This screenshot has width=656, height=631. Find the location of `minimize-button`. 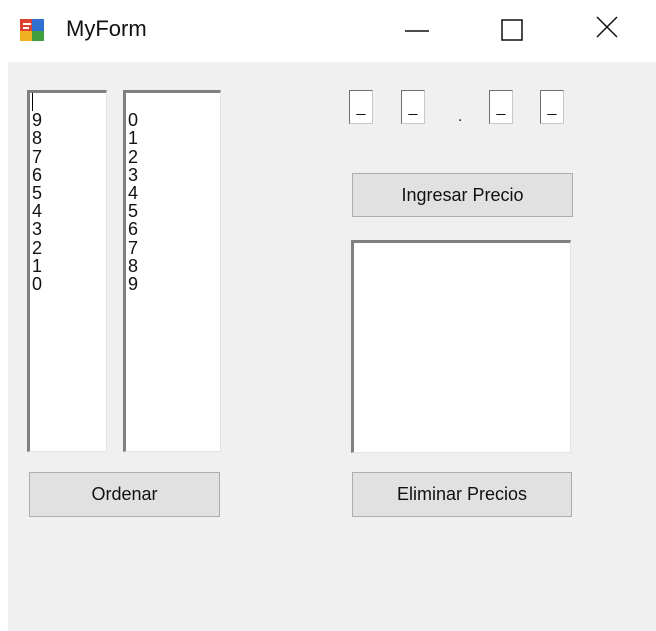

minimize-button is located at coordinates (419, 31).